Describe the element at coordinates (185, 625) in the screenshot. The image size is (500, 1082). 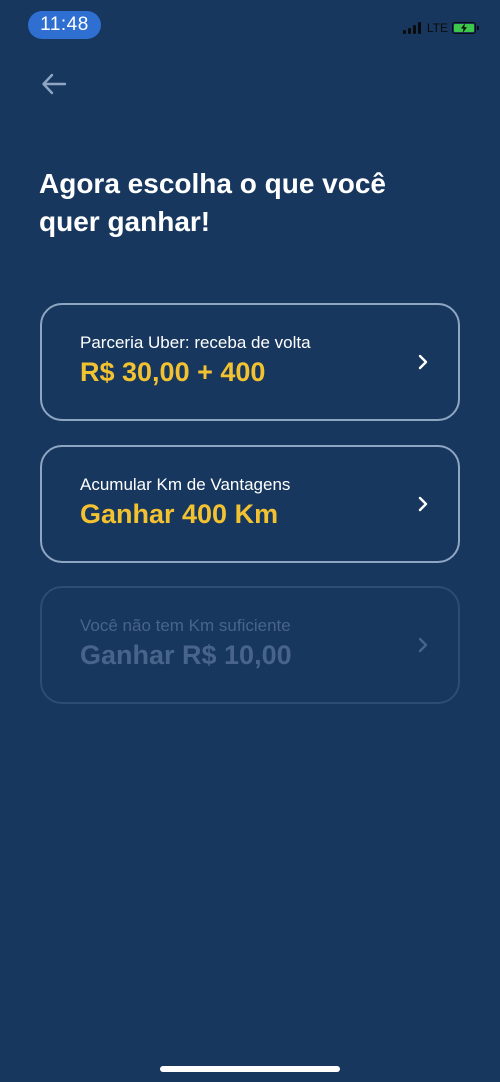
I see `option-subtitle: Você não tem Km suficiente` at that location.